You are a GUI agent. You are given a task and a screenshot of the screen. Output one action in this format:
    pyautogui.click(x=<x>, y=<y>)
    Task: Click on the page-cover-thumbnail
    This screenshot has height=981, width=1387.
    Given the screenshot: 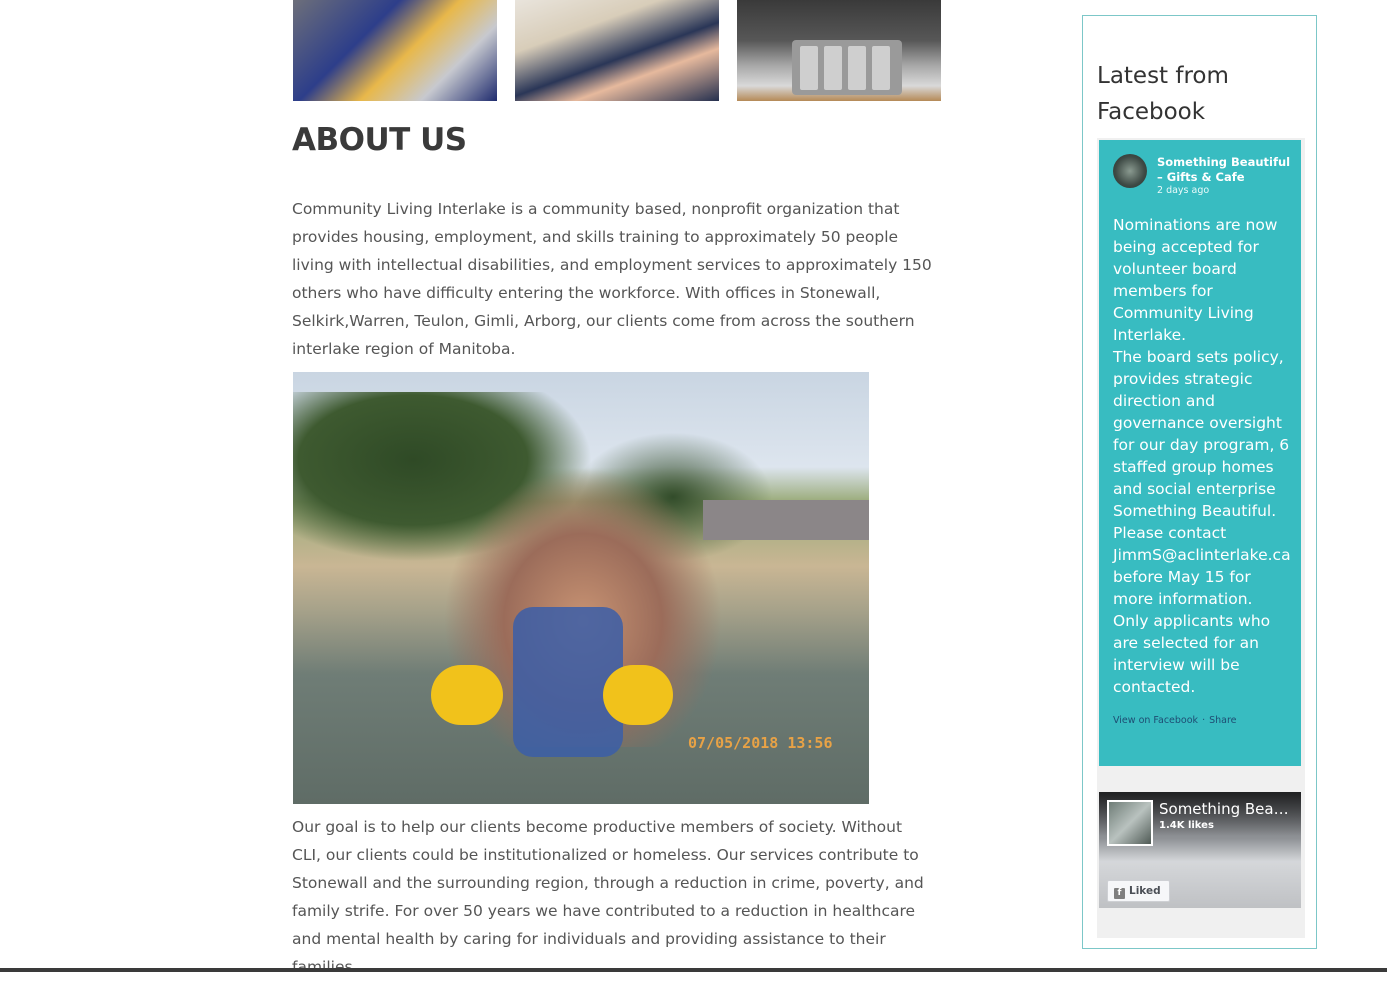 What is the action you would take?
    pyautogui.click(x=1130, y=823)
    